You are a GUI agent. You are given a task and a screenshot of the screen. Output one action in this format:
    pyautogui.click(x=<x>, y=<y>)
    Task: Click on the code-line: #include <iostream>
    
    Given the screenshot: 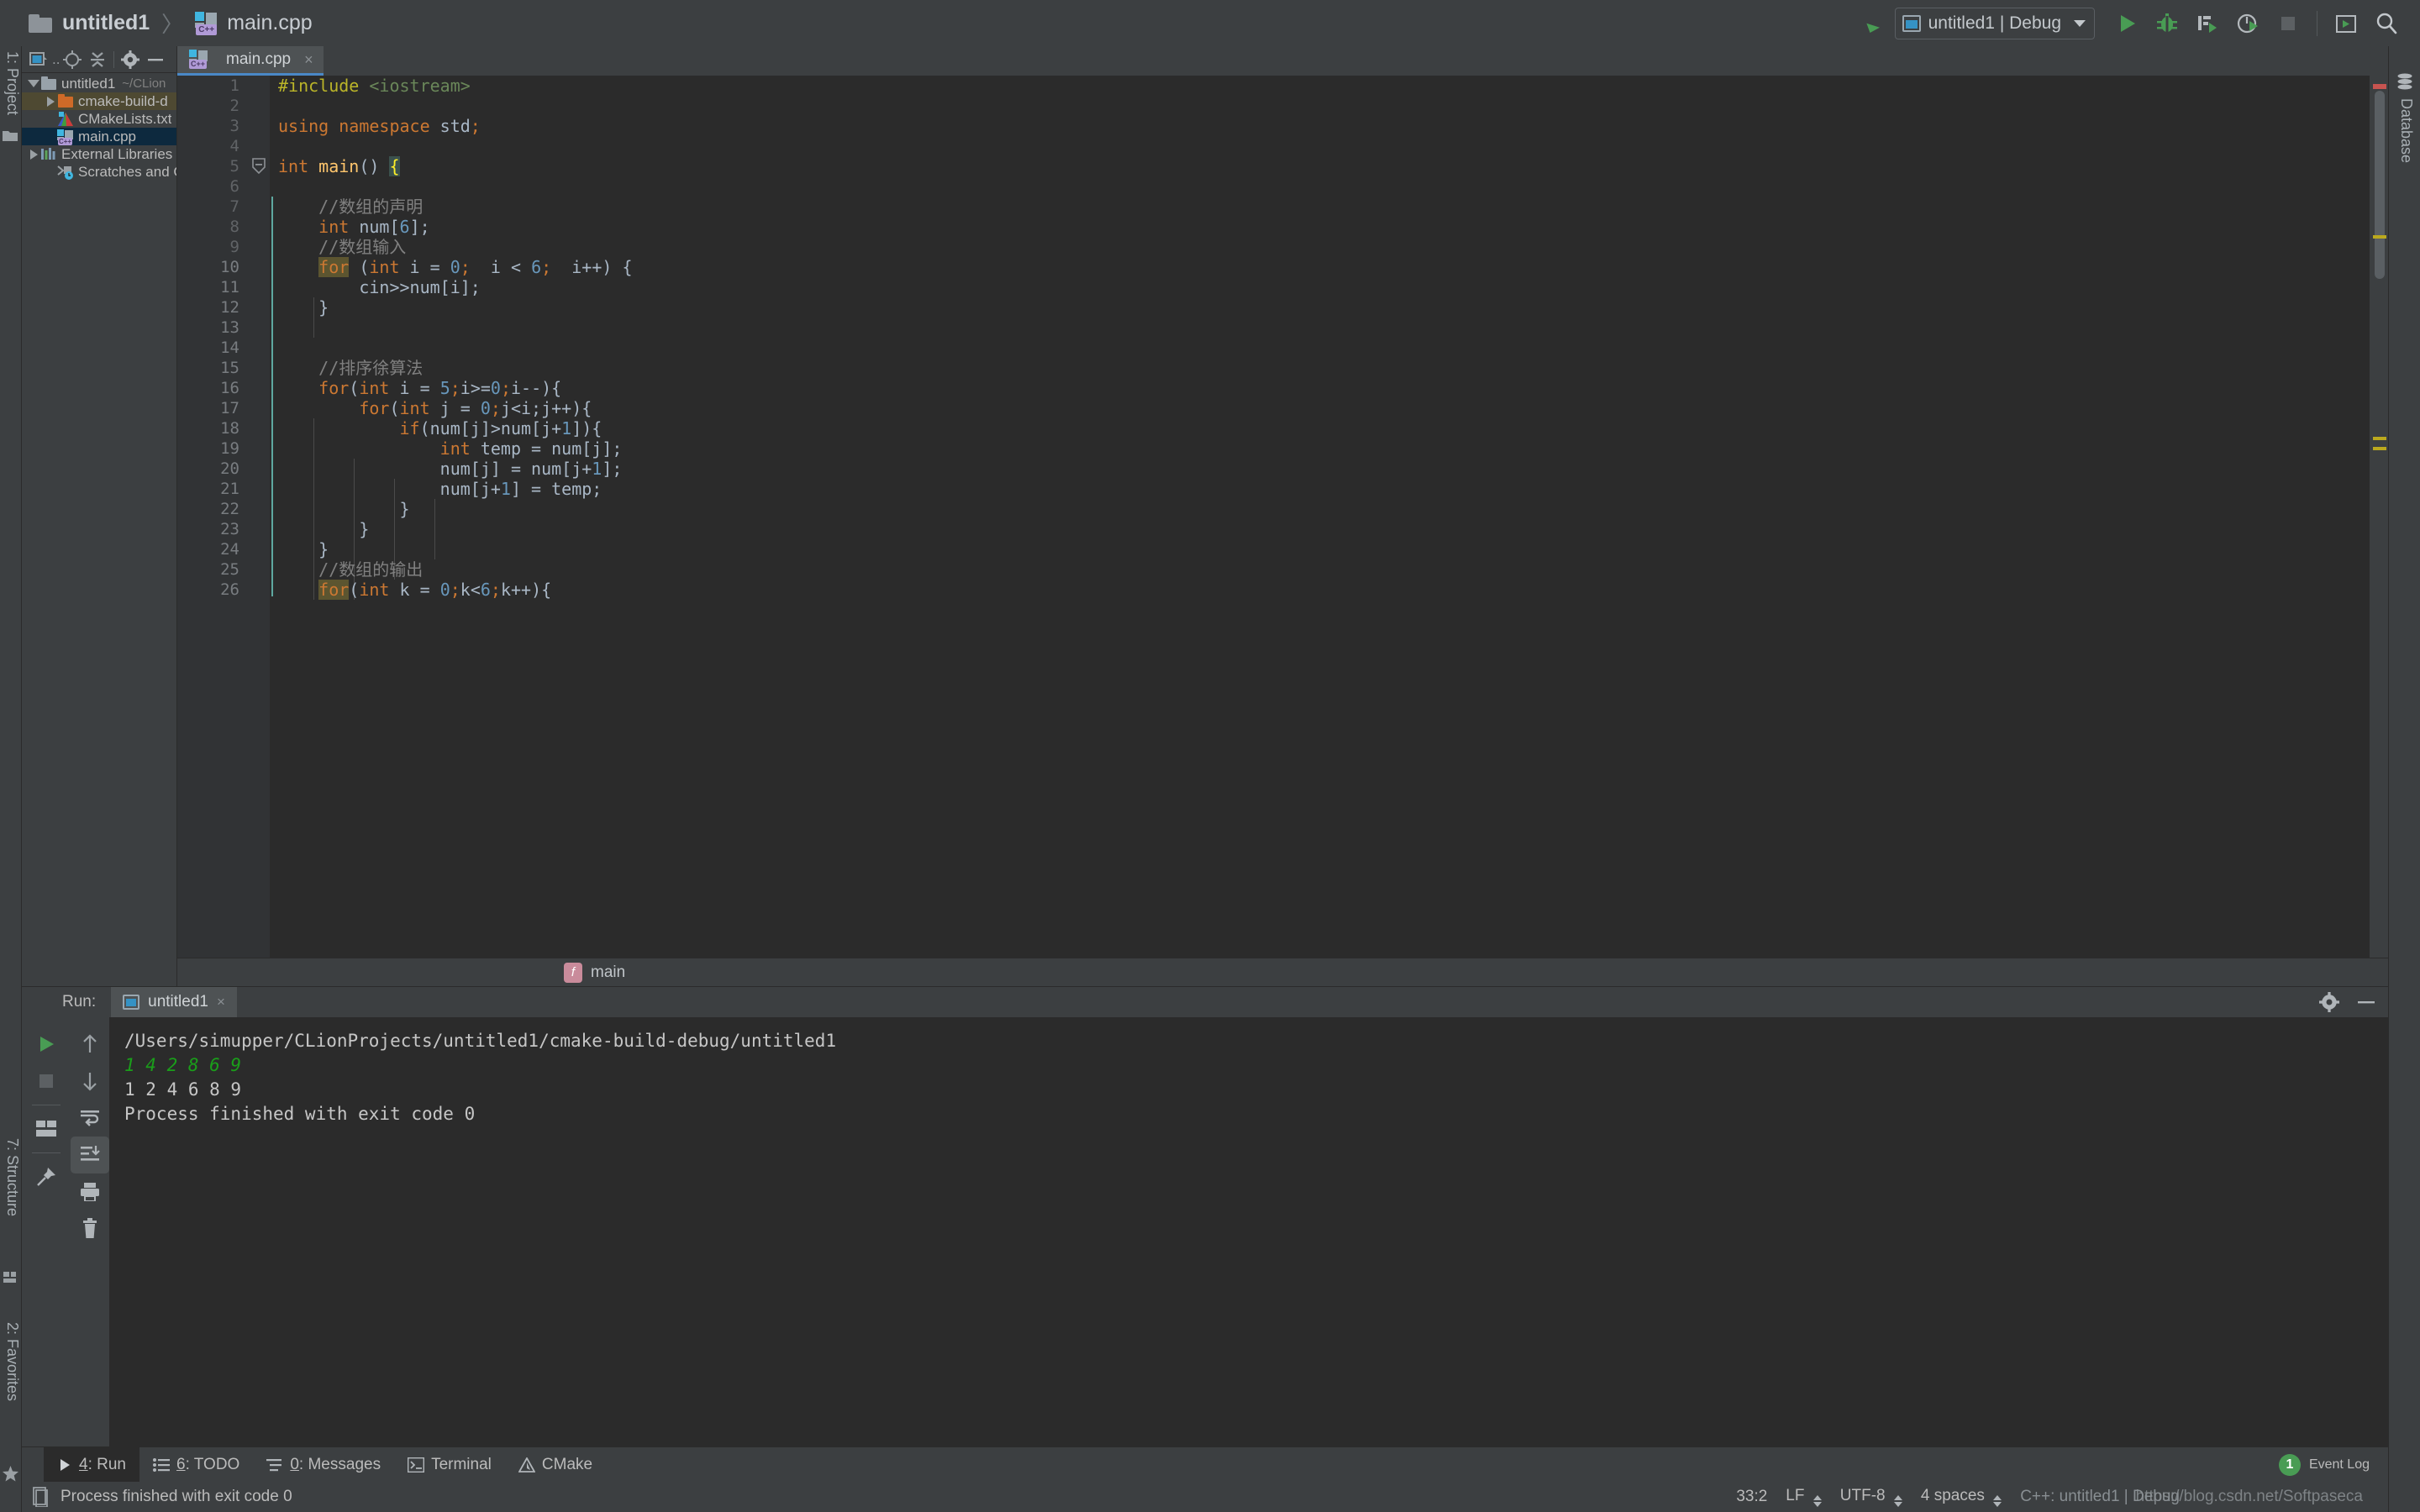 What is the action you would take?
    pyautogui.click(x=1333, y=86)
    